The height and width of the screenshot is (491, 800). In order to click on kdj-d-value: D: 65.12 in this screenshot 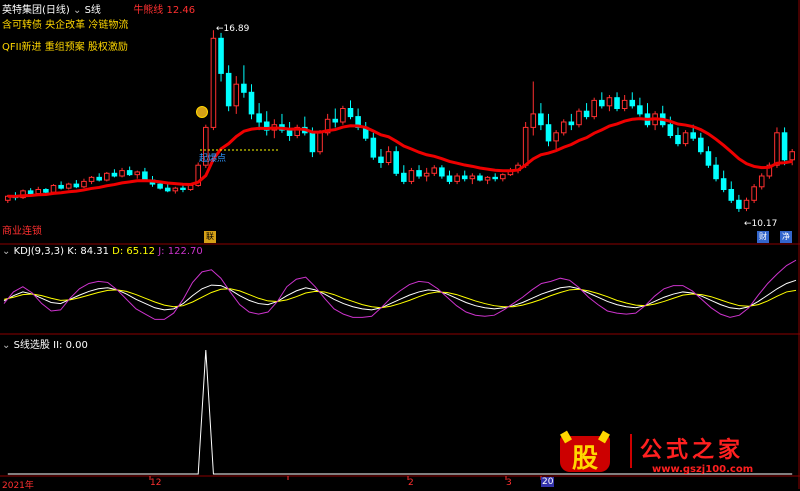, I will do `click(134, 251)`.